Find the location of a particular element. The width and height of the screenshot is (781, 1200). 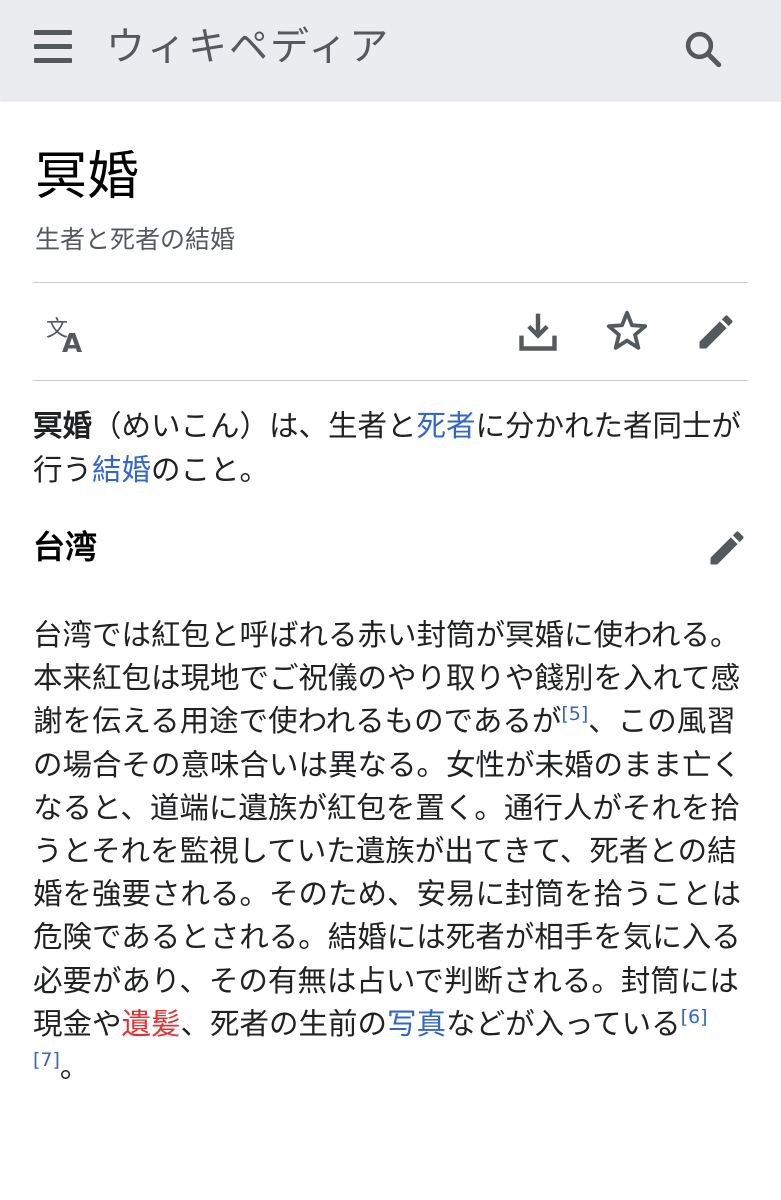

search-icon is located at coordinates (703, 49).